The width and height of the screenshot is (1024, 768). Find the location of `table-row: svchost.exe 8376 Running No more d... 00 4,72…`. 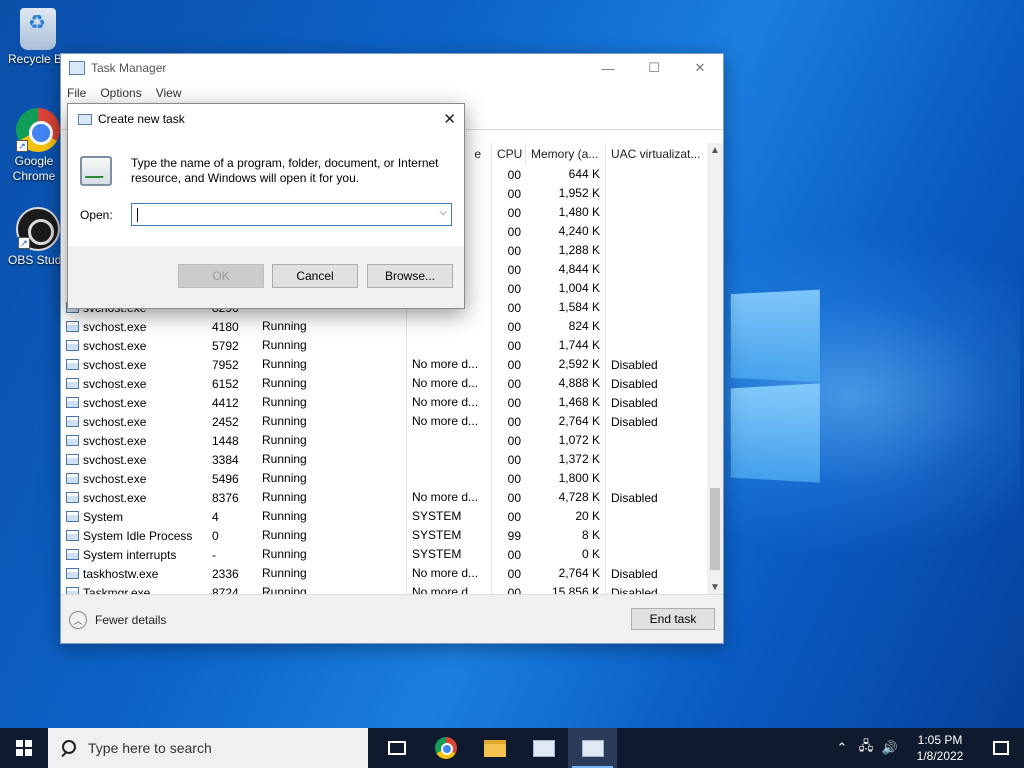

table-row: svchost.exe 8376 Running No more d... 00 4,72… is located at coordinates (385, 497).